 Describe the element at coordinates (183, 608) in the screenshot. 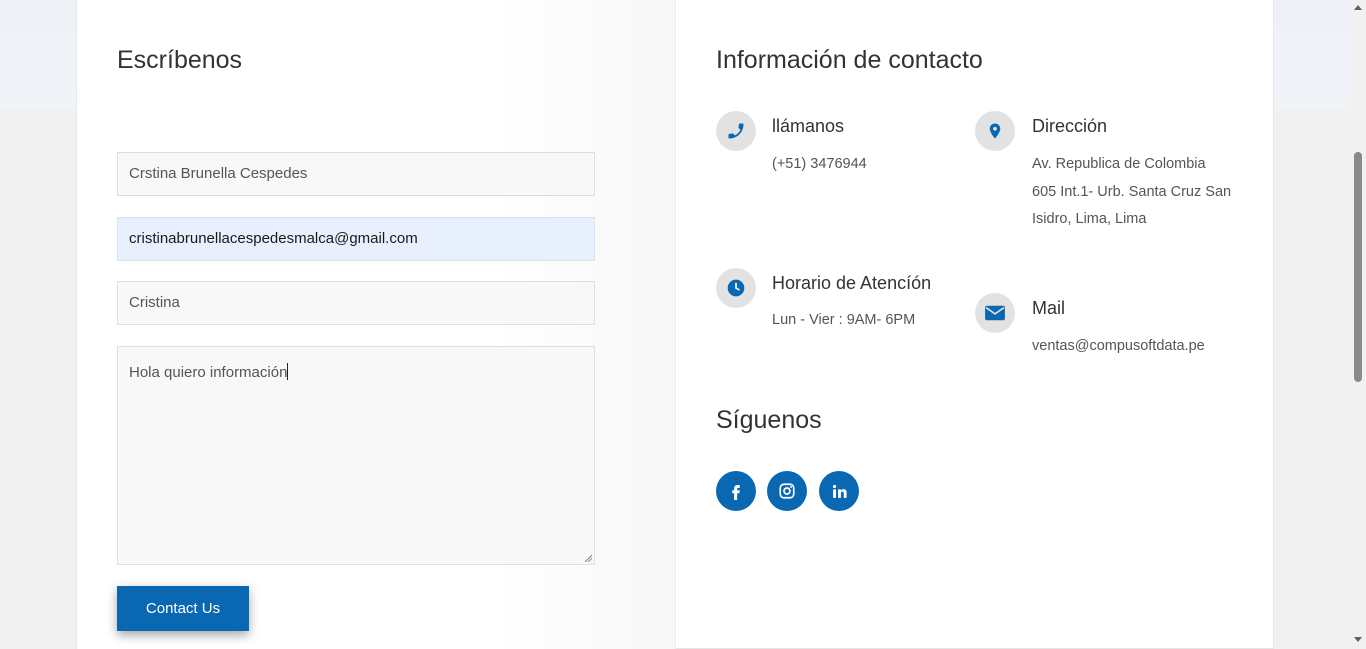

I see `contact-us-button: Contact Us` at that location.